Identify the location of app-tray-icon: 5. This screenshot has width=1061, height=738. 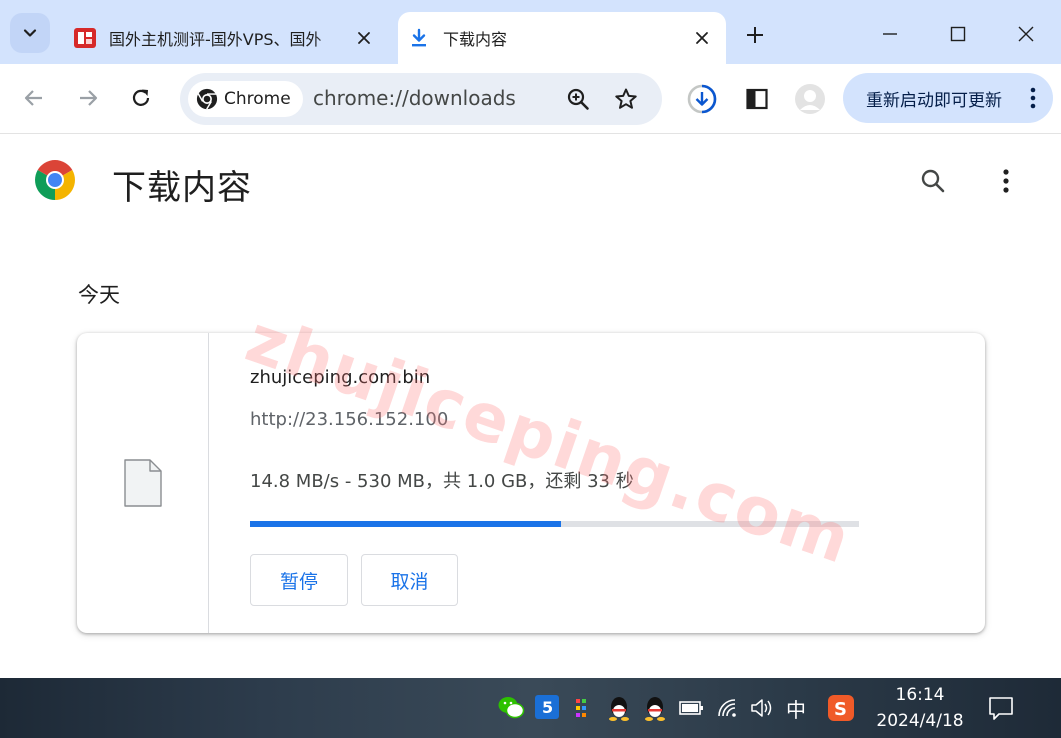
(547, 708).